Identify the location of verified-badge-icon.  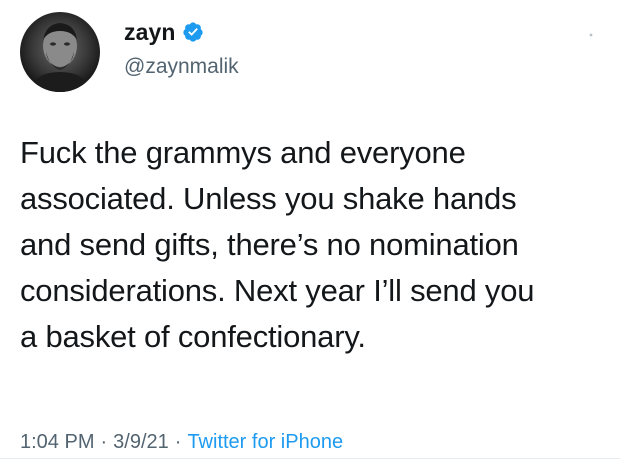
(193, 32).